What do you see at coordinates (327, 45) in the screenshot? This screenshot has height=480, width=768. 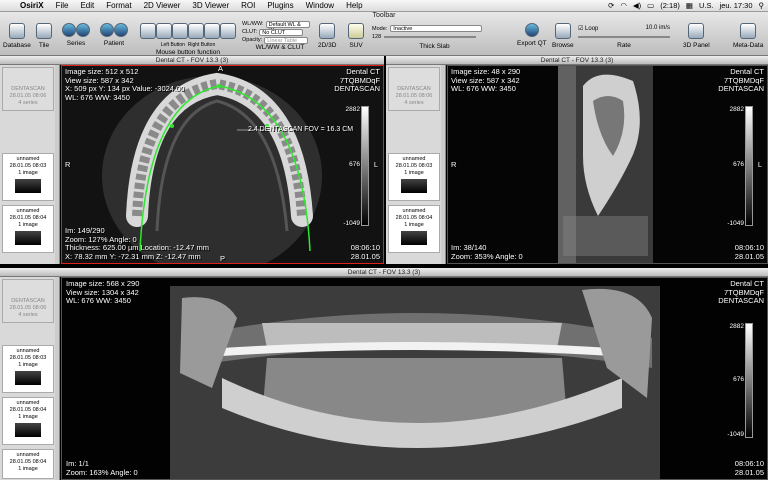 I see `2d3d-label: 2D/3D` at bounding box center [327, 45].